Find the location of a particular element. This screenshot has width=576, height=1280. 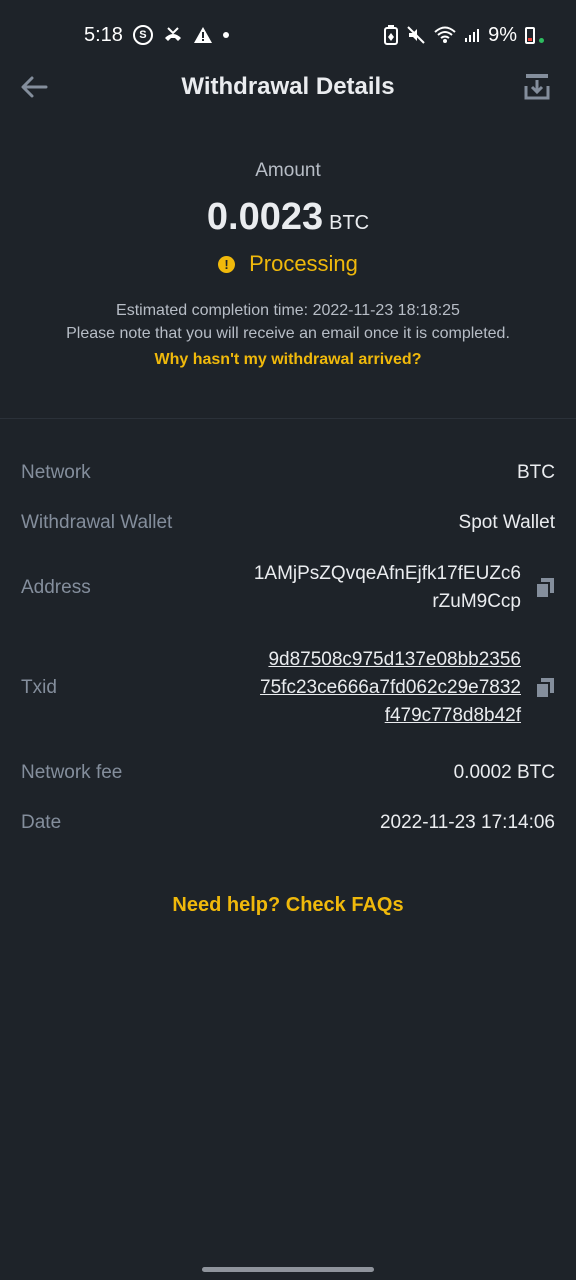

battery-icon is located at coordinates (530, 35).